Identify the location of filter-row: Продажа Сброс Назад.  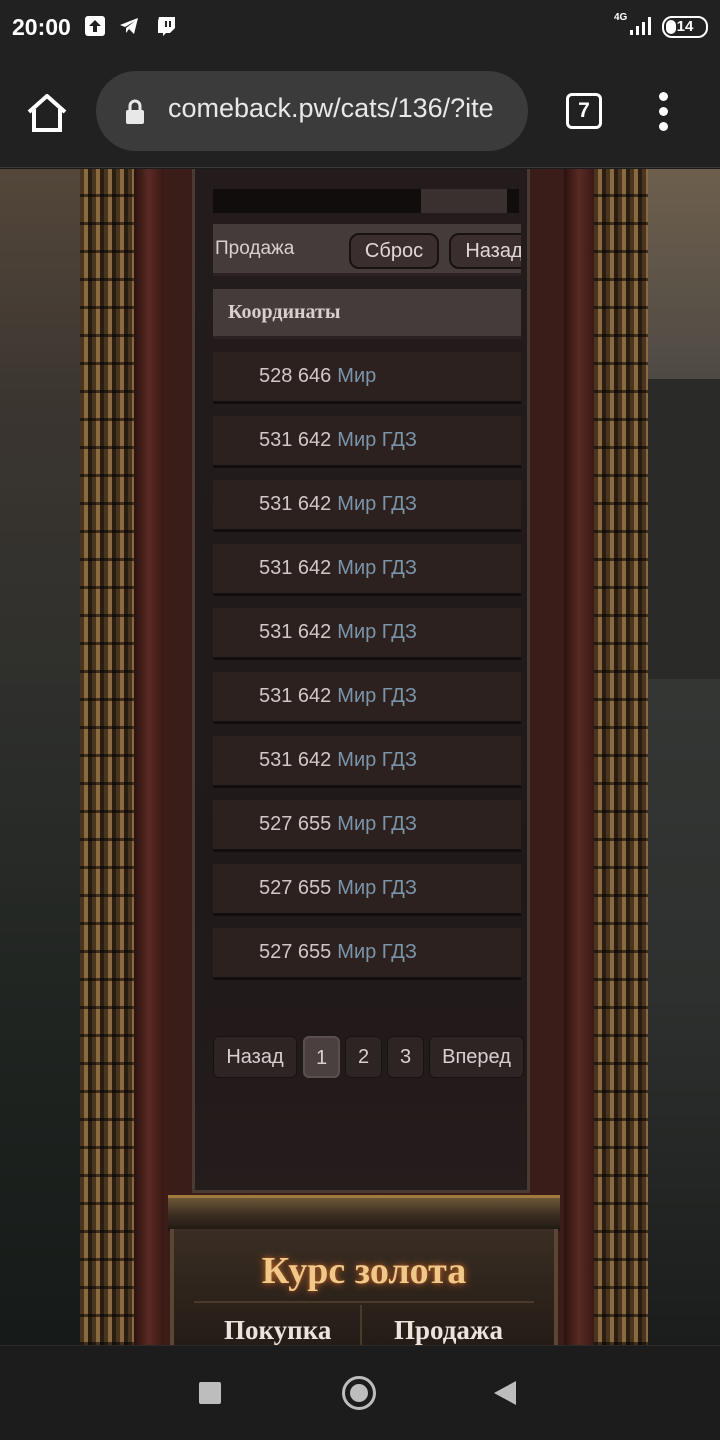
(367, 250).